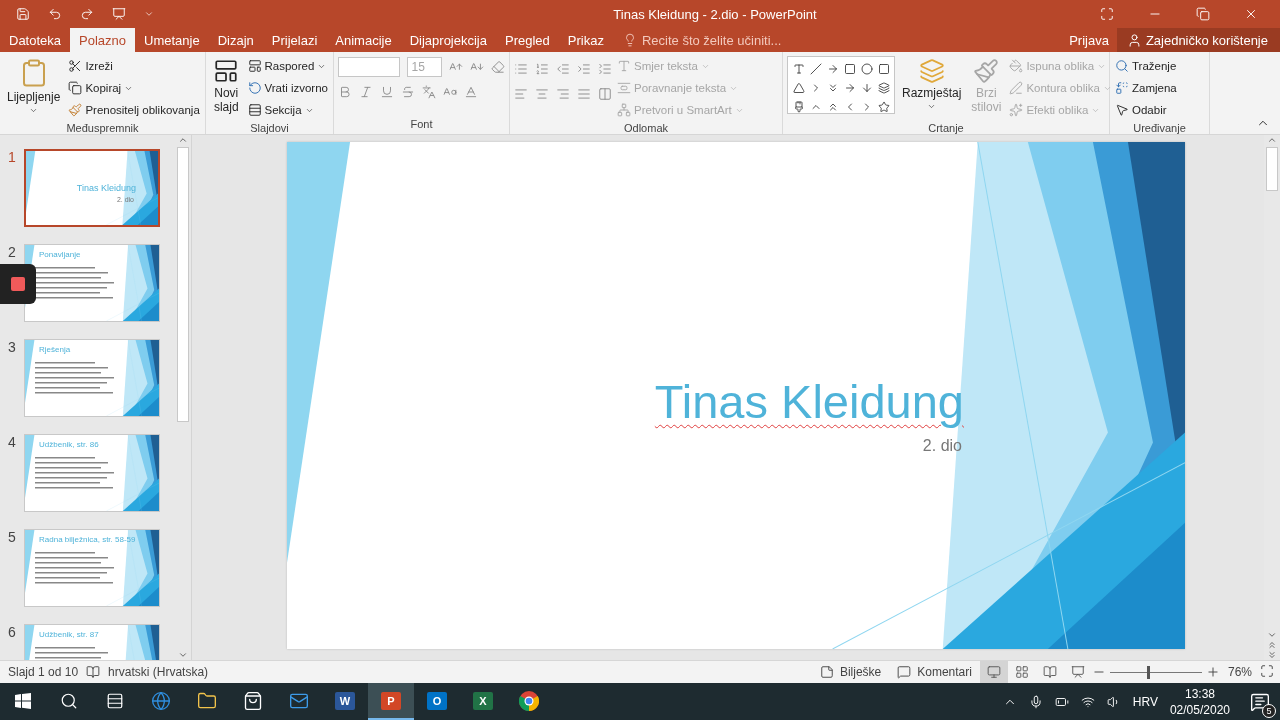 The height and width of the screenshot is (720, 1280). What do you see at coordinates (366, 92) in the screenshot?
I see `italic-icon` at bounding box center [366, 92].